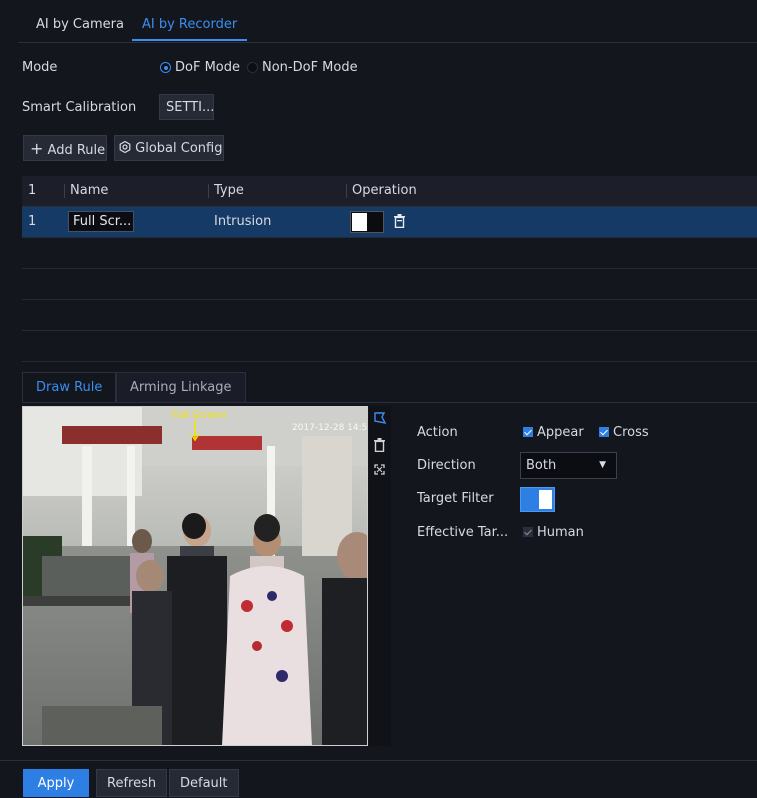 This screenshot has height=798, width=757. I want to click on add-rule-label: Add Rule, so click(76, 150).